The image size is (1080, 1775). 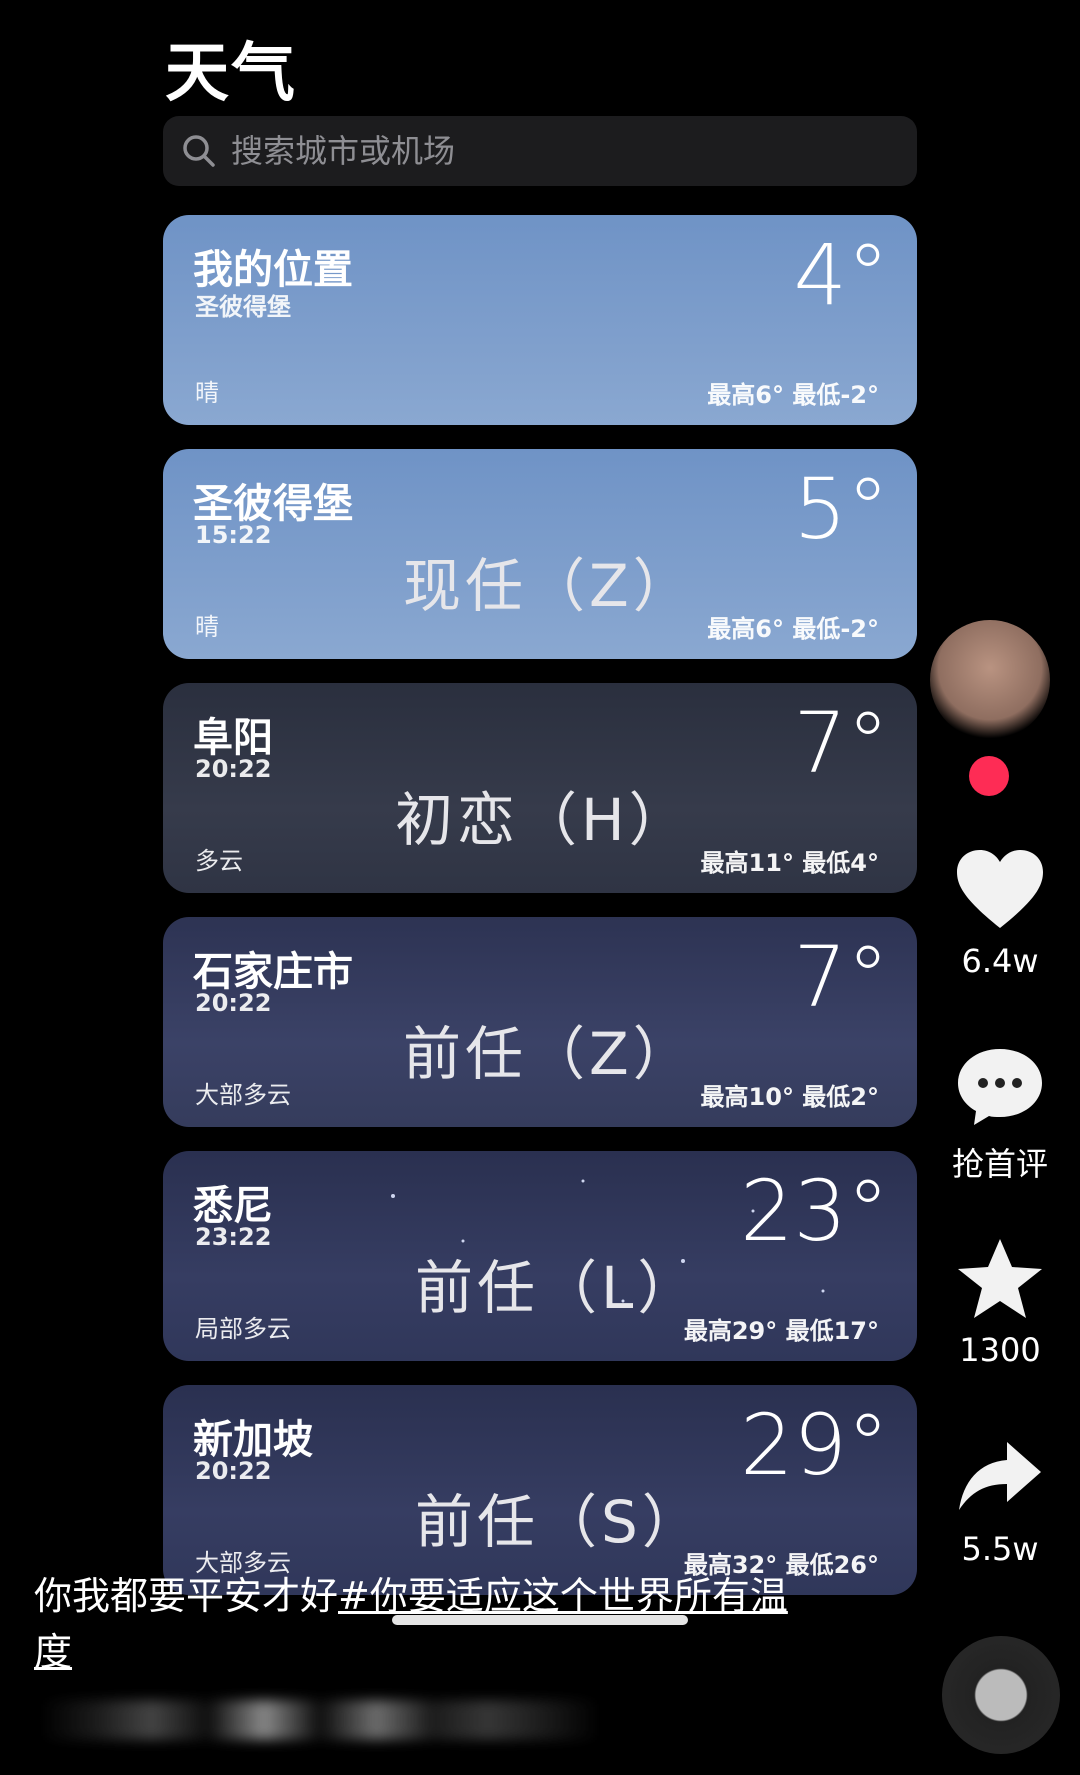 What do you see at coordinates (231, 74) in the screenshot?
I see `app-title: 天气` at bounding box center [231, 74].